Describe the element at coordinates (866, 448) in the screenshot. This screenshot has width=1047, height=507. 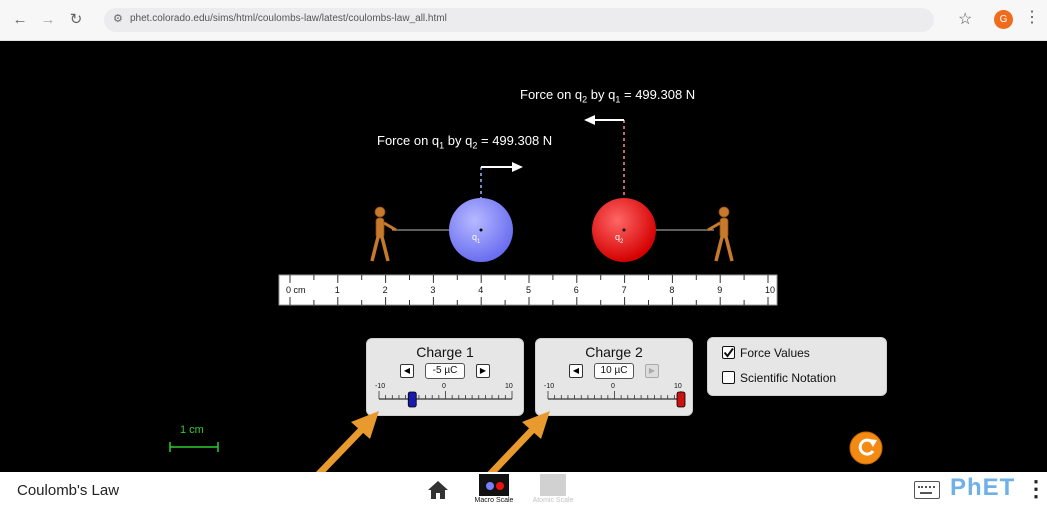
I see `reset-all-button` at that location.